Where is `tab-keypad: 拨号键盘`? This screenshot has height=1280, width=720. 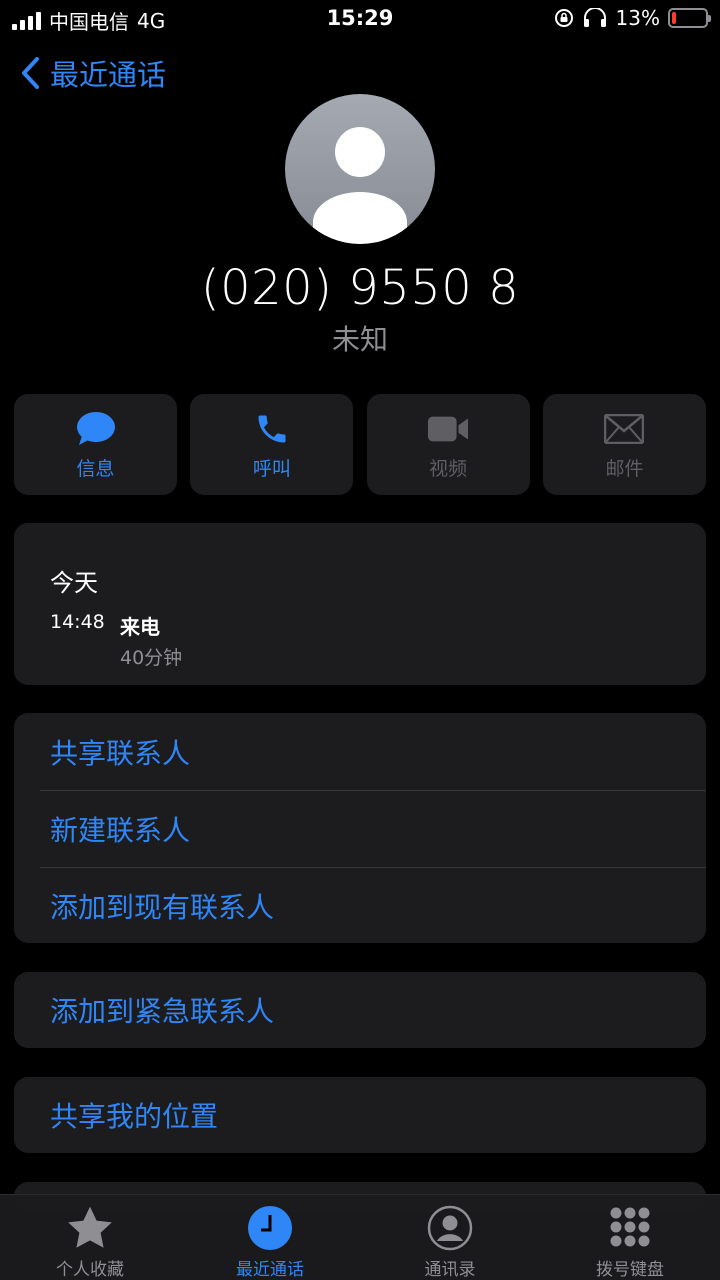 tab-keypad: 拨号键盘 is located at coordinates (630, 1237).